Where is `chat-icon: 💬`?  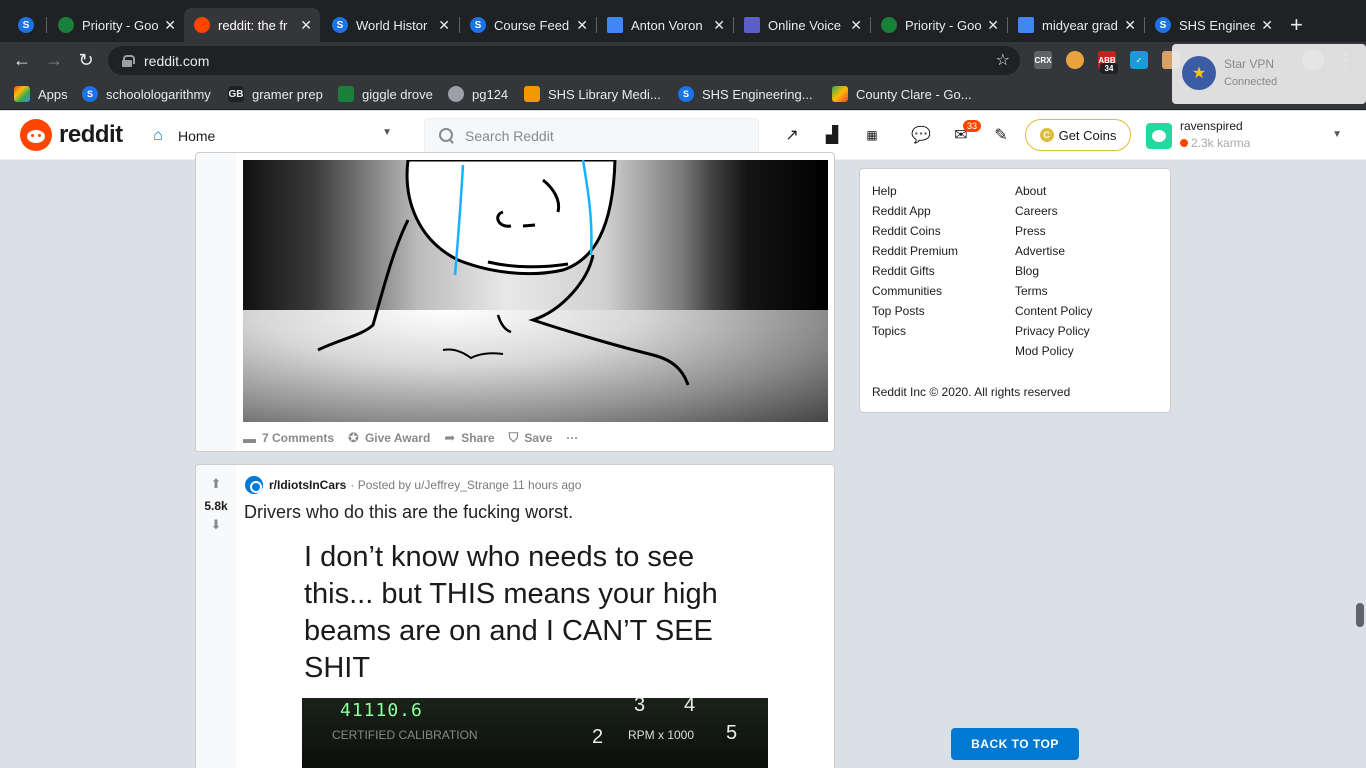
chat-icon: 💬 is located at coordinates (921, 135).